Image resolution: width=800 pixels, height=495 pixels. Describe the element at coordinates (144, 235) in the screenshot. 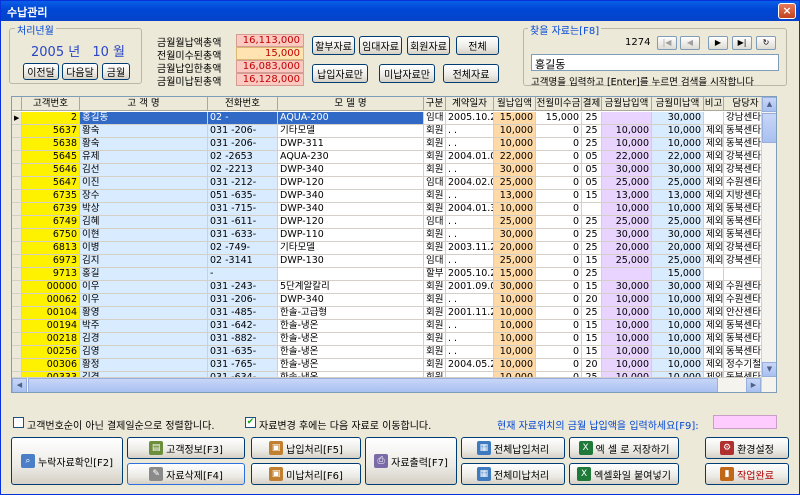

I see `grid-cell: 이현` at that location.